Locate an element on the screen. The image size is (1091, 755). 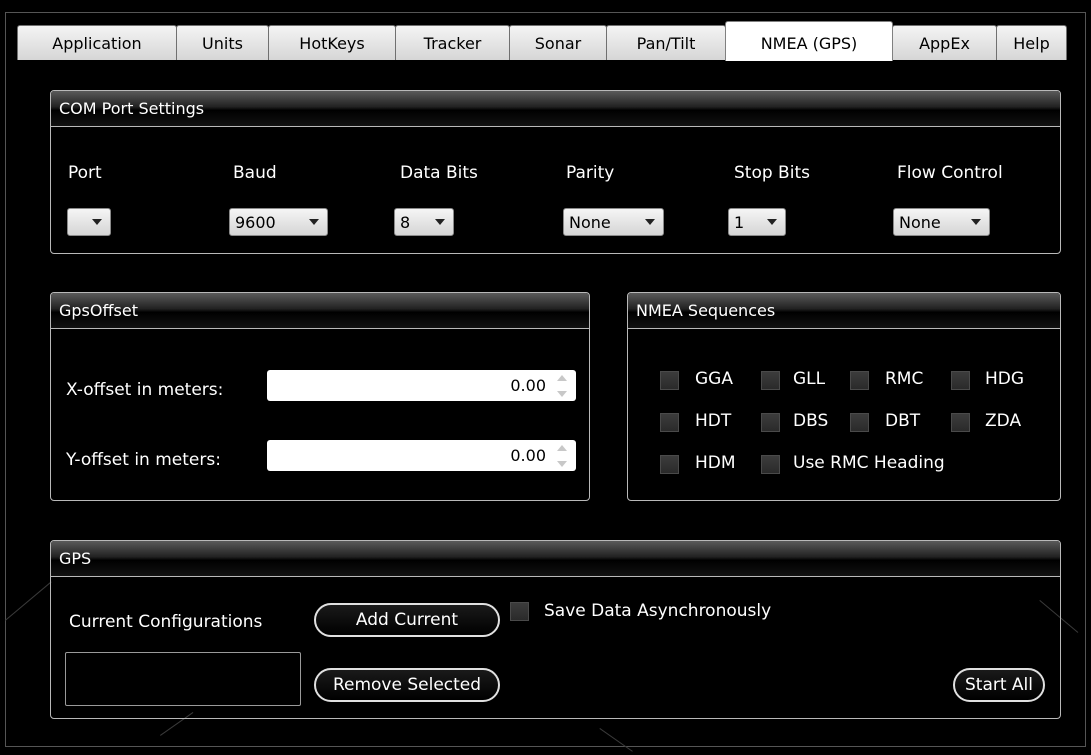
use-rmc-heading-label: Use RMC Heading is located at coordinates (869, 463).